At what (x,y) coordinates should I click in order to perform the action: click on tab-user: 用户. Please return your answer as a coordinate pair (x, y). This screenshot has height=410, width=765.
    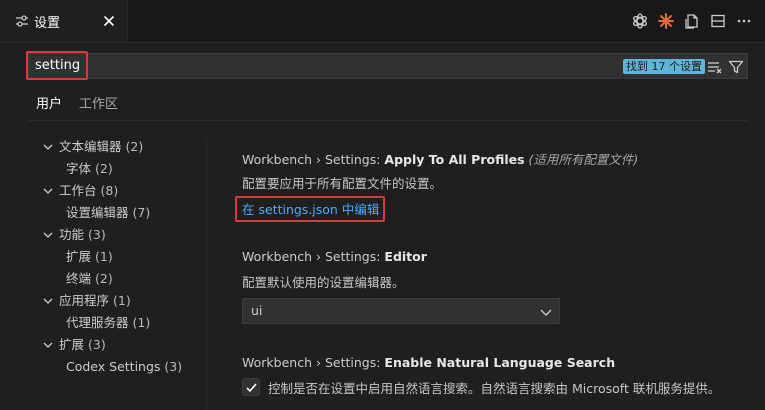
    Looking at the image, I should click on (49, 108).